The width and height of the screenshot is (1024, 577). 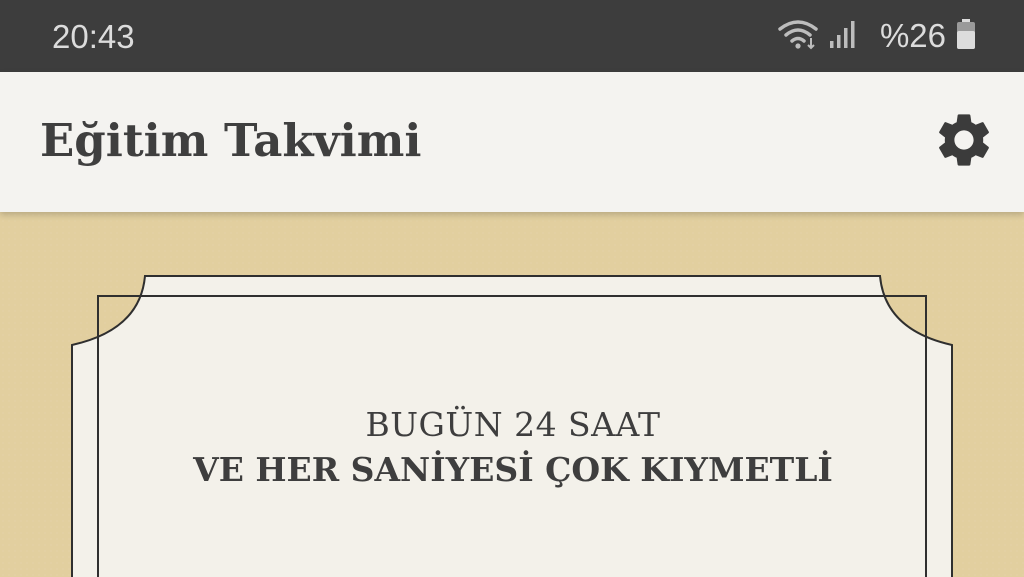 I want to click on signal-icon, so click(x=842, y=36).